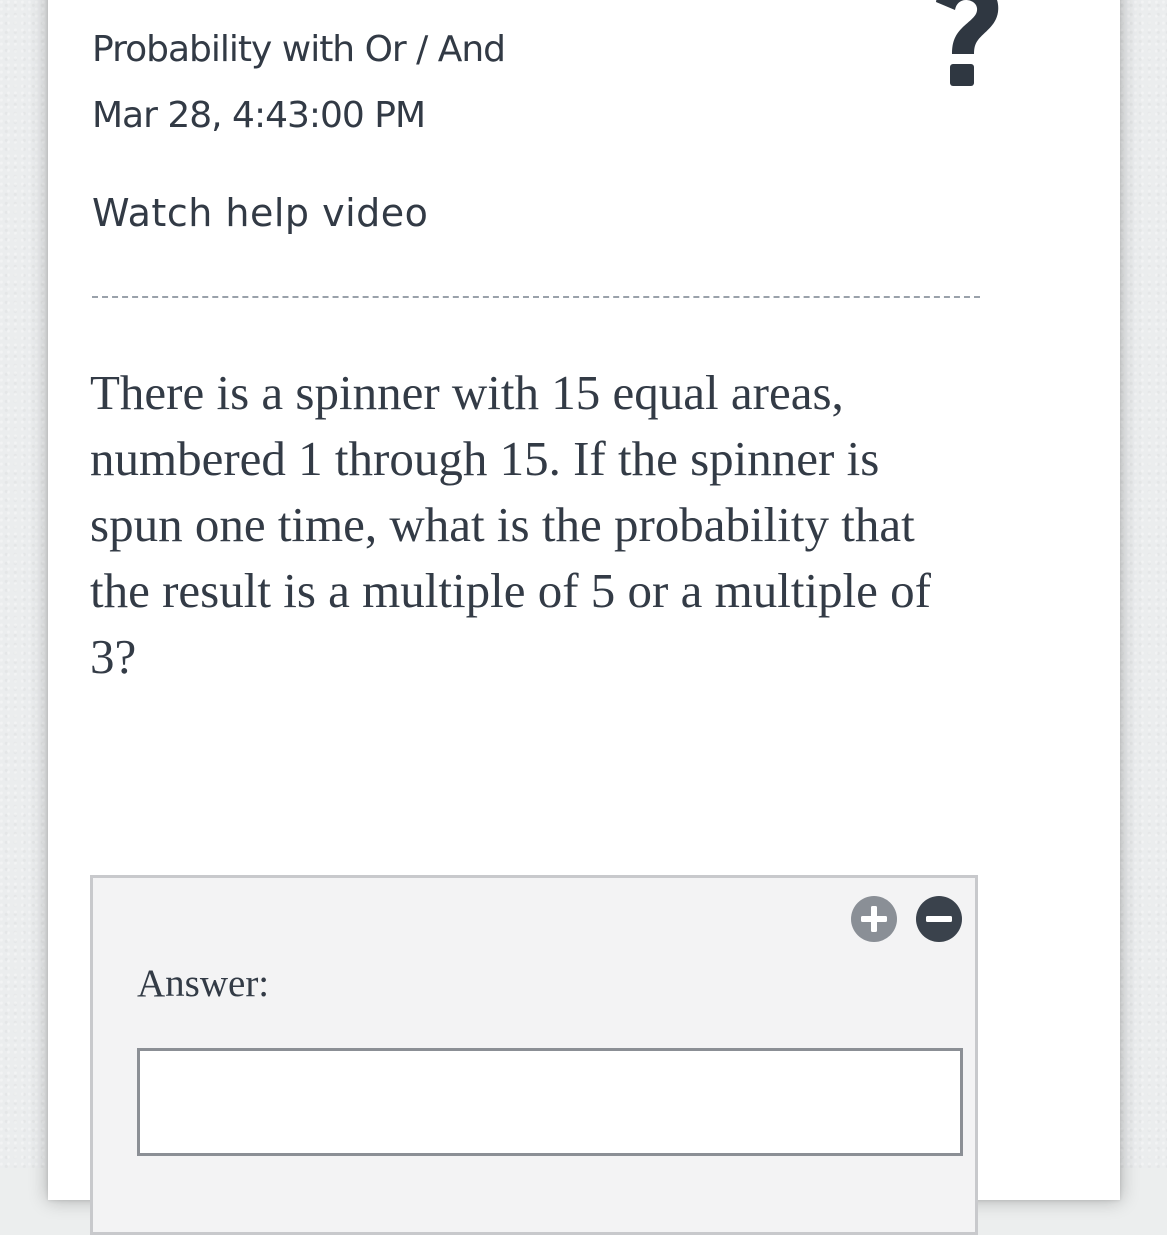  What do you see at coordinates (550, 1102) in the screenshot?
I see `answer-input` at bounding box center [550, 1102].